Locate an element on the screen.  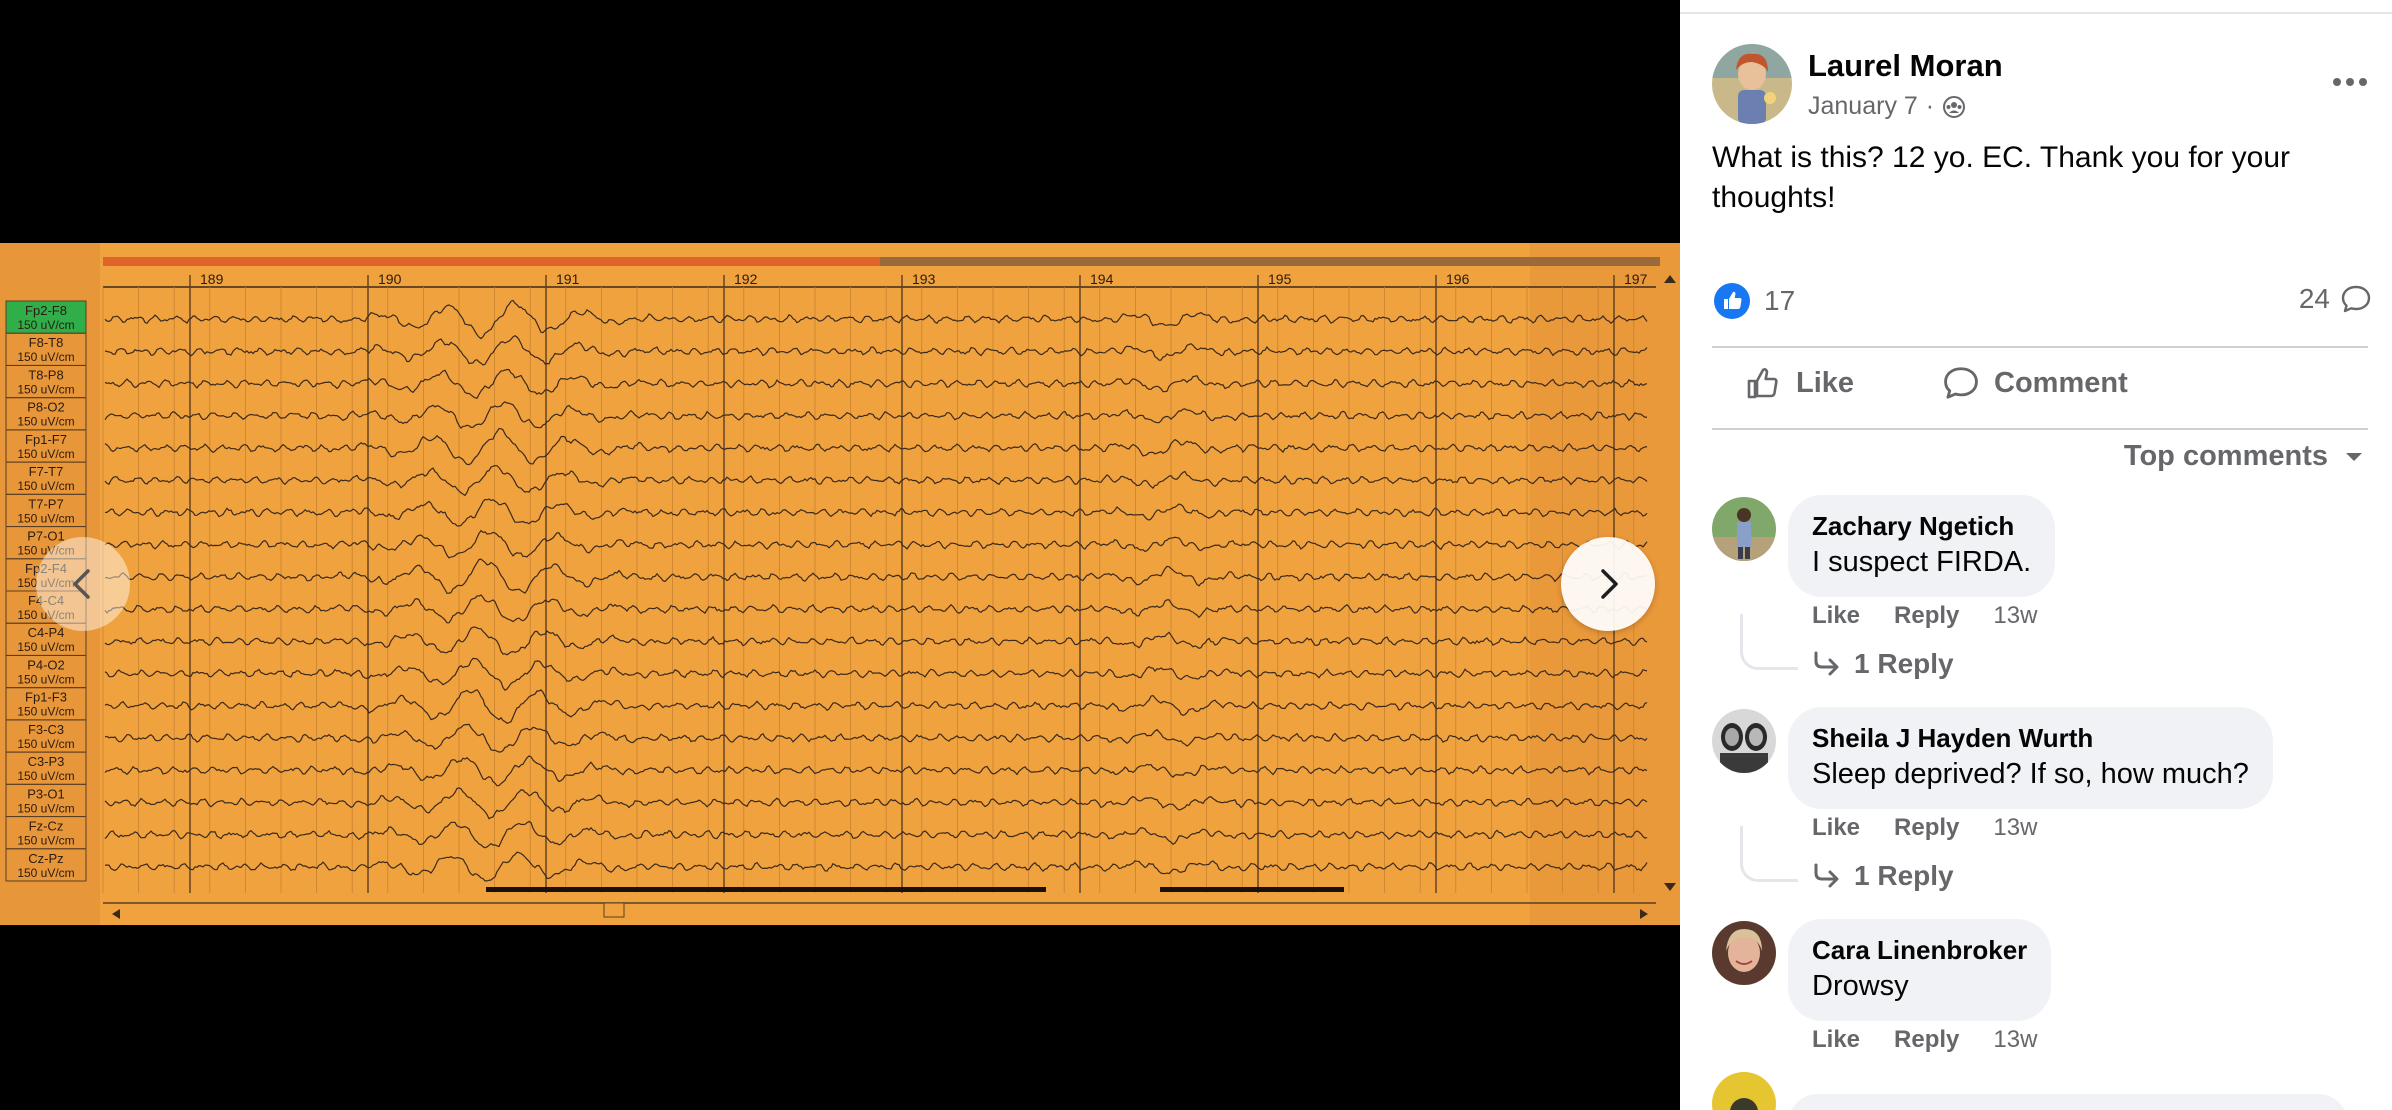
chevron-left-icon is located at coordinates (81, 584).